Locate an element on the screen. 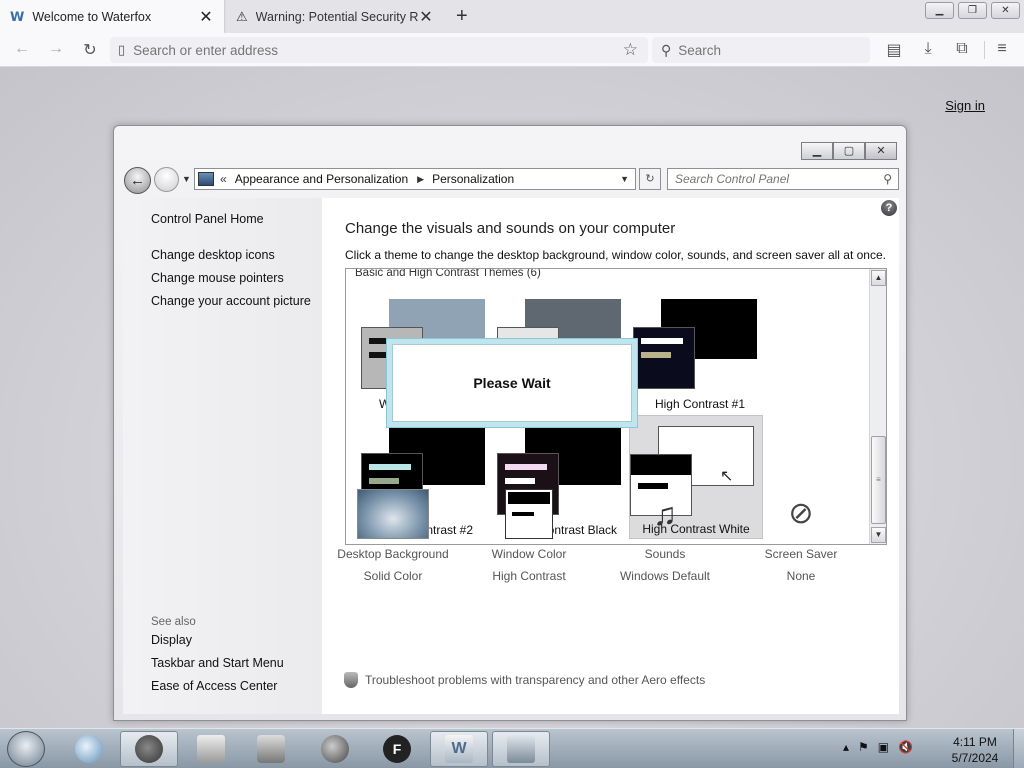 The height and width of the screenshot is (768, 1024). close-window-button: ✕ is located at coordinates (1005, 10).